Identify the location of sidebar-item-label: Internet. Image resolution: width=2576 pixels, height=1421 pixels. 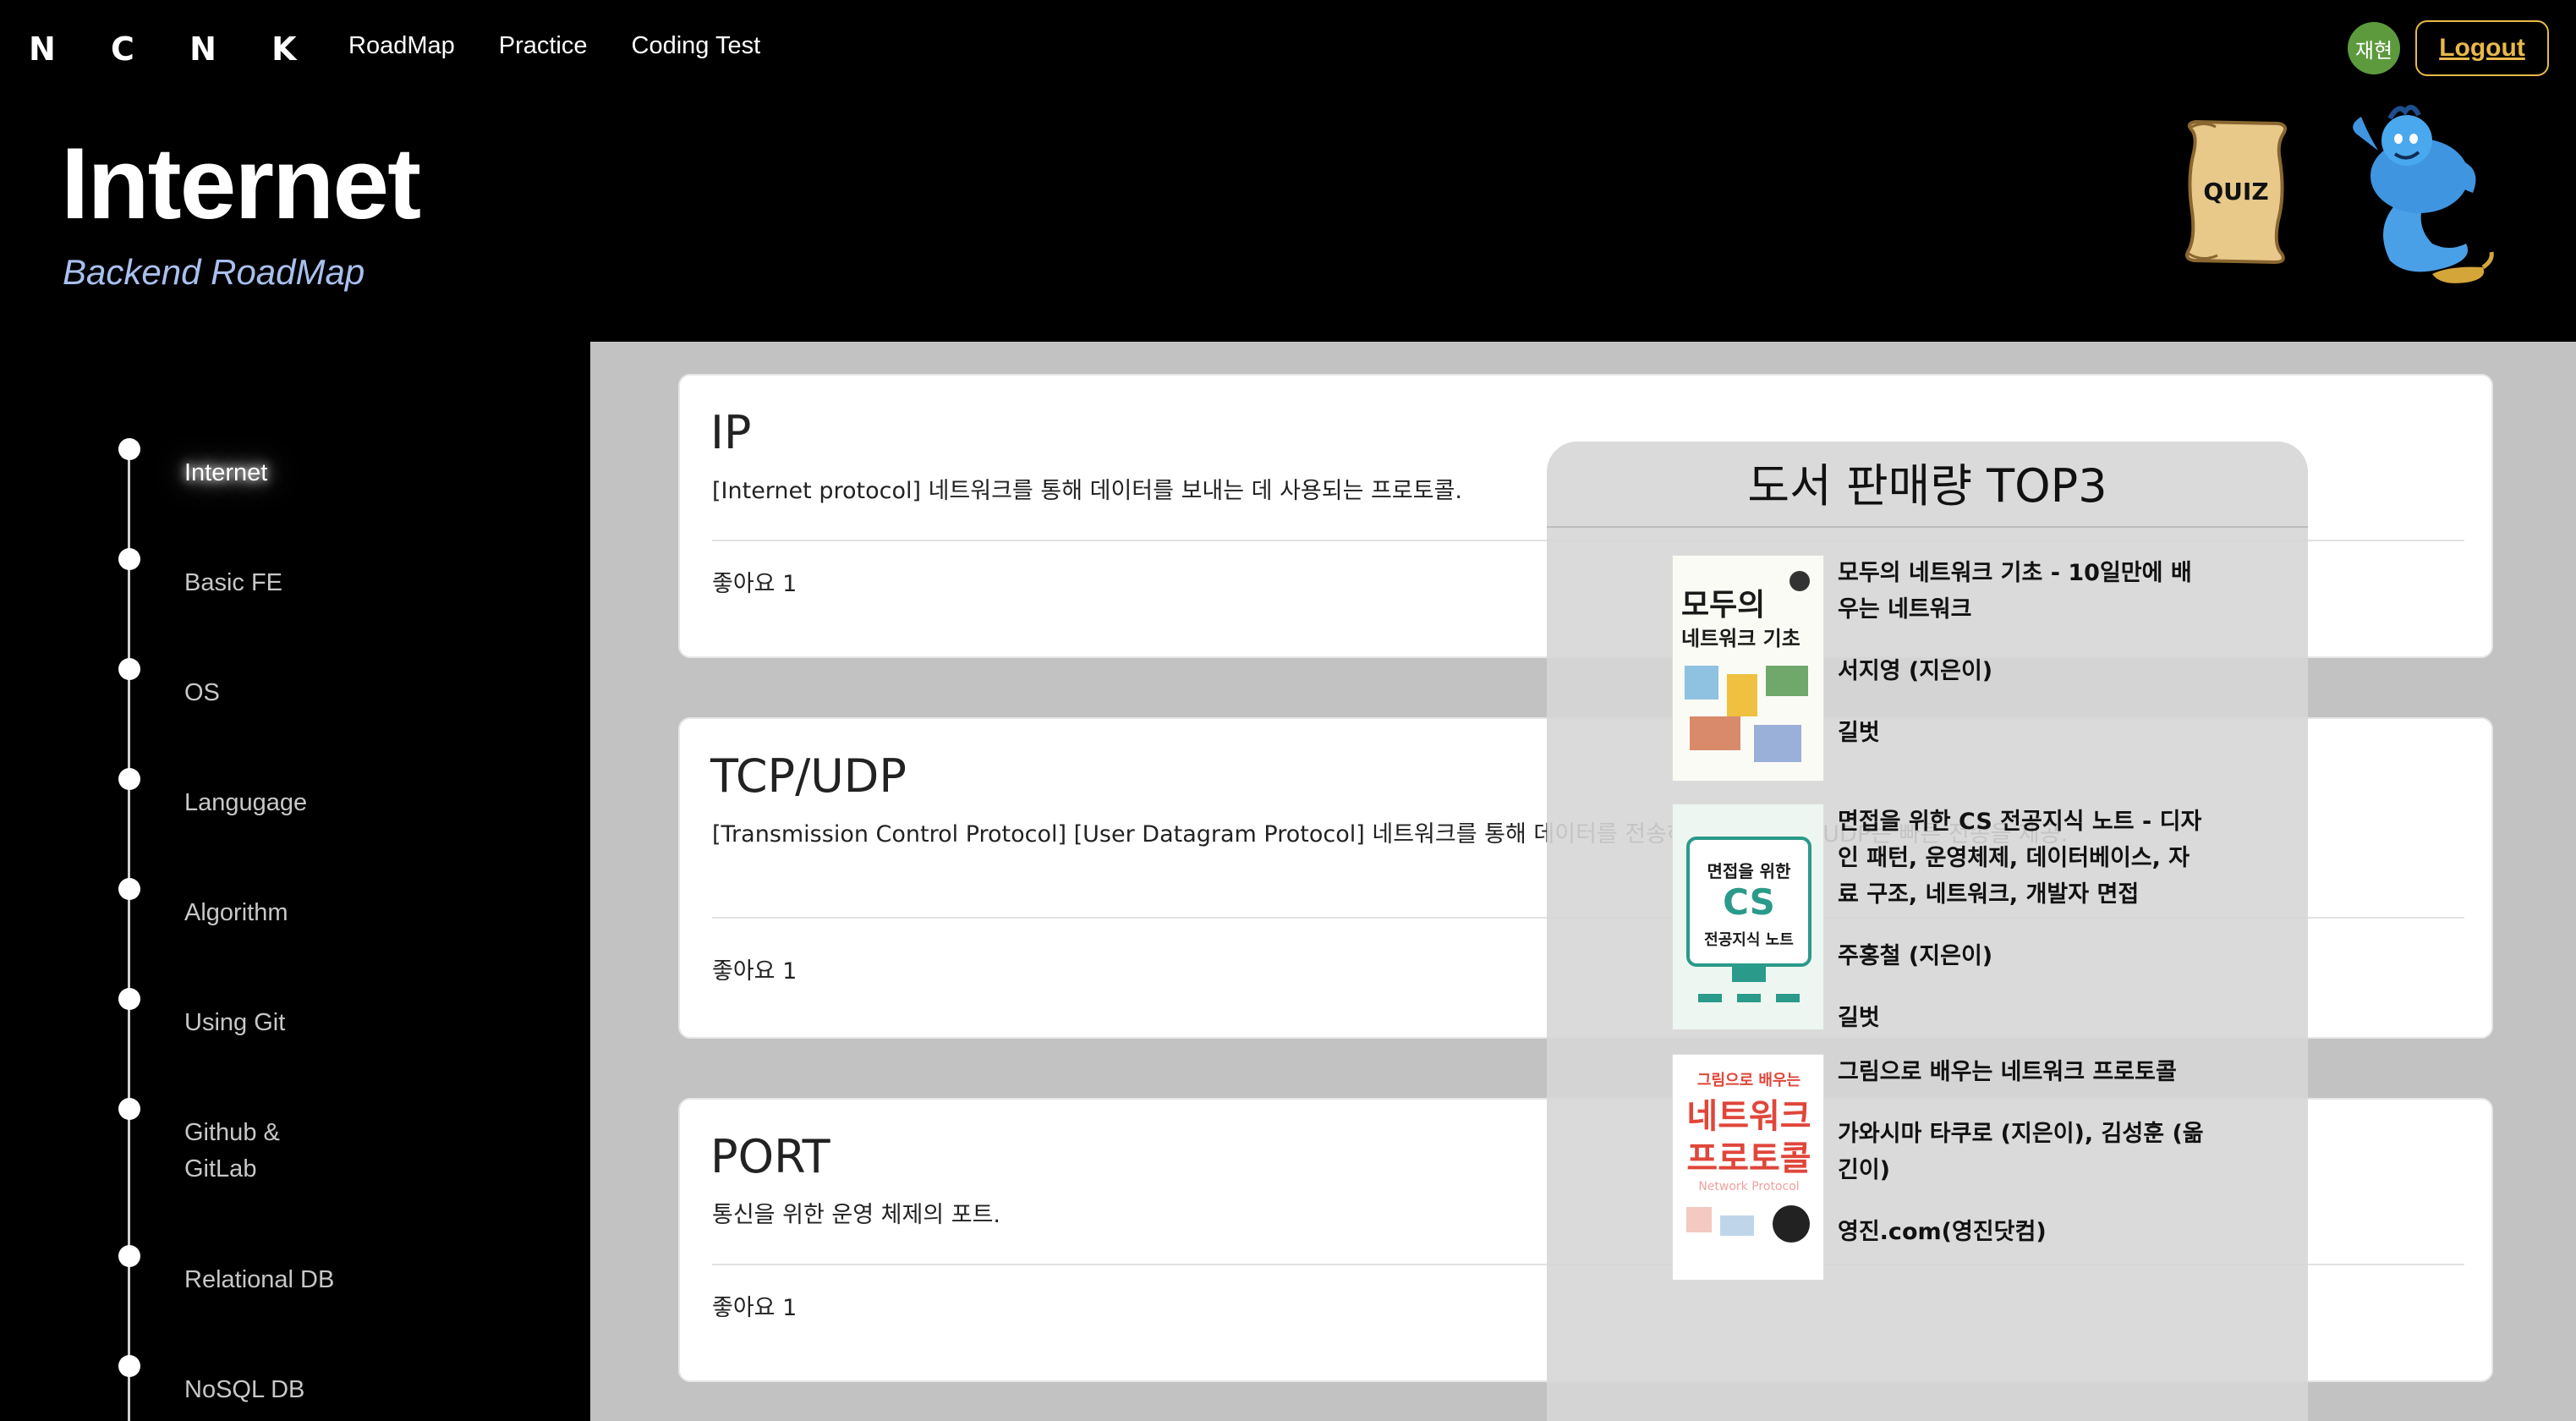
(226, 472).